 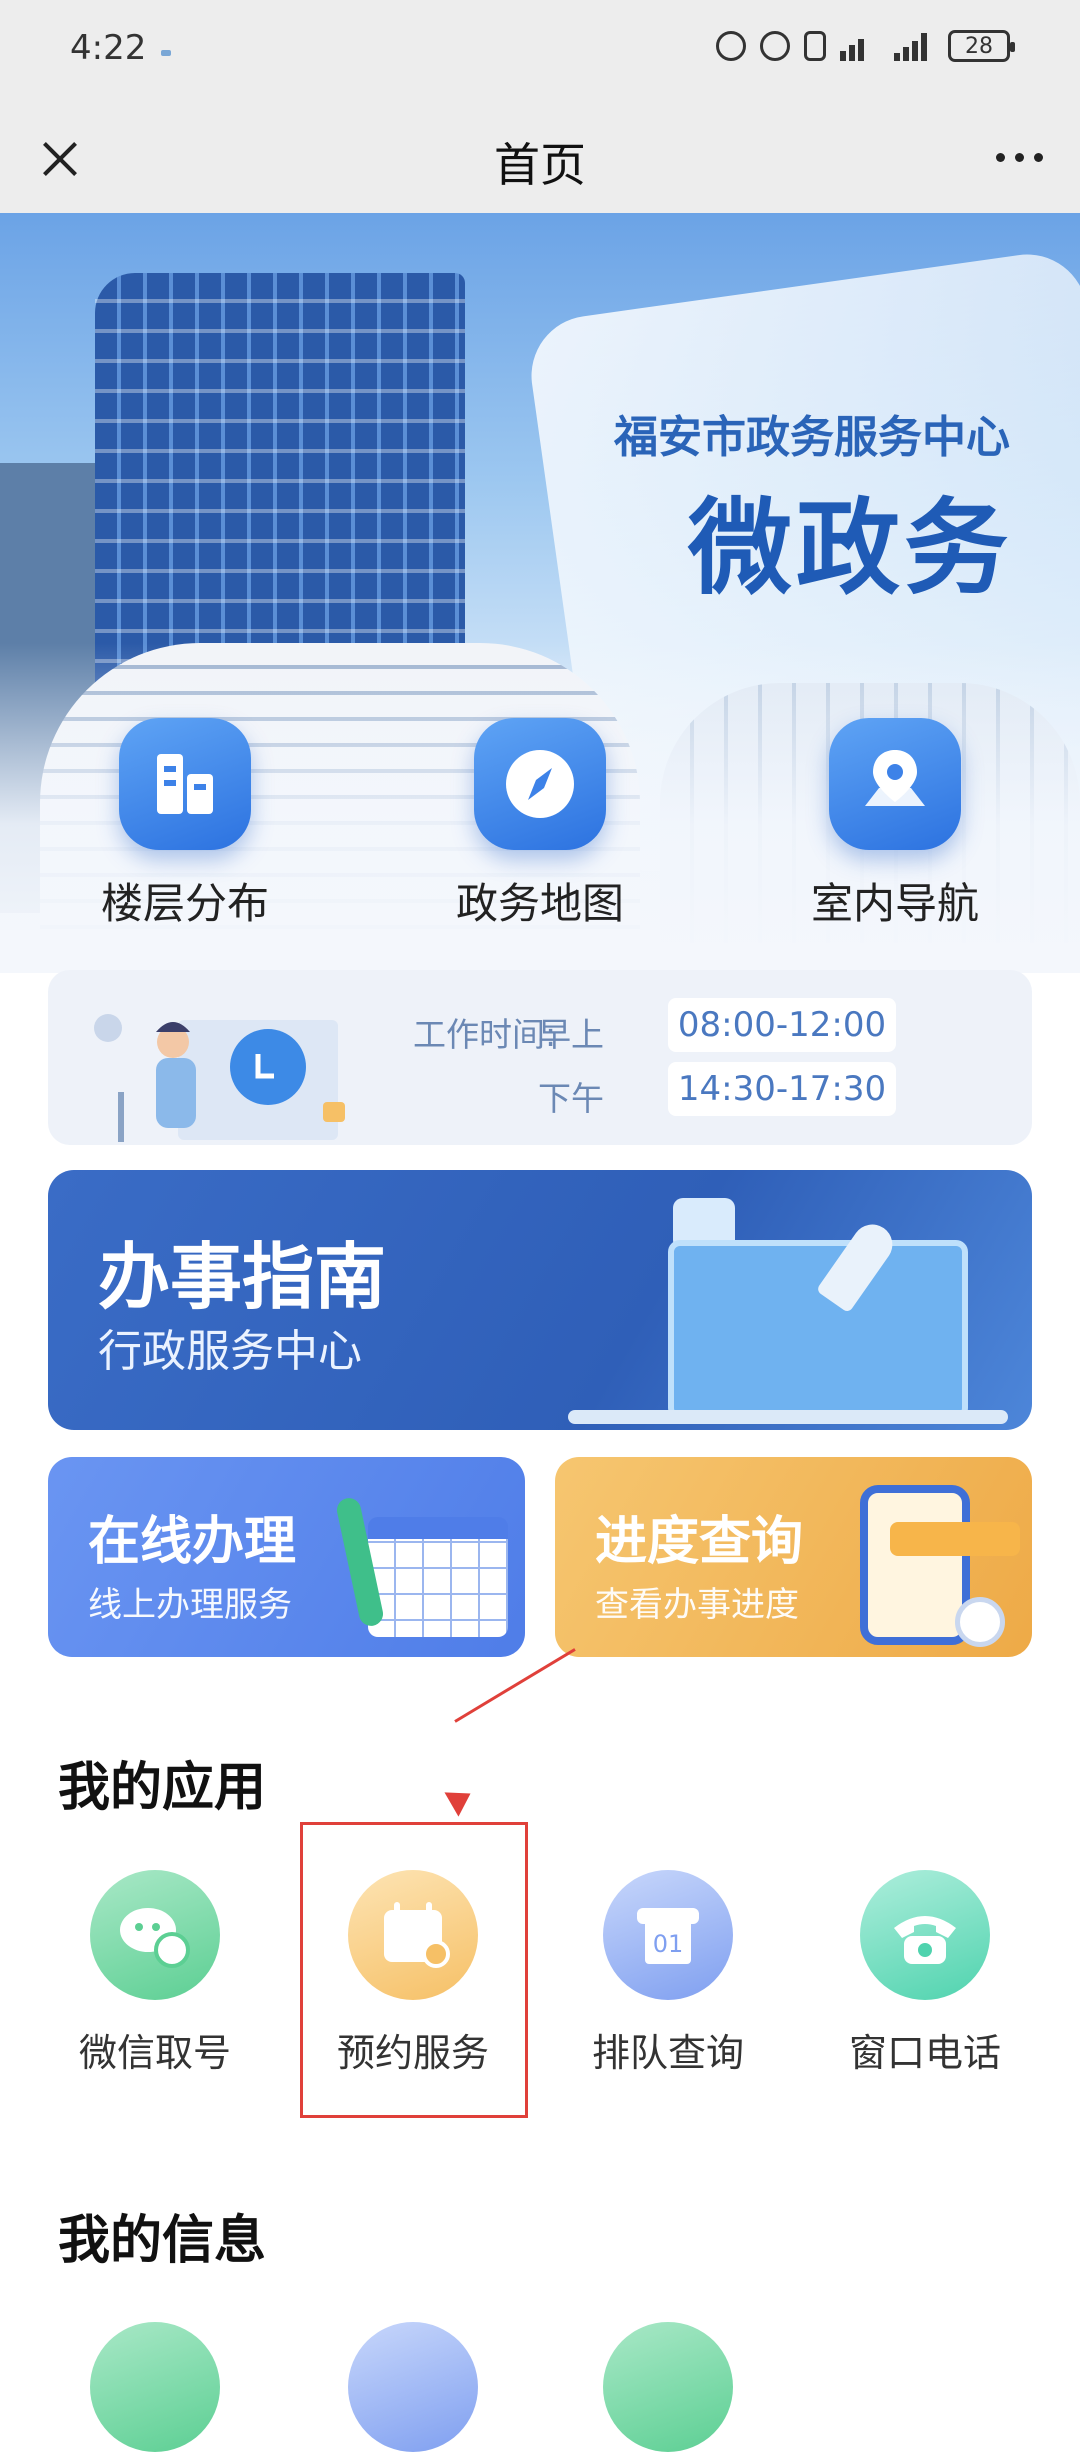 I want to click on hours-label: 工作时间:, so click(x=485, y=1034).